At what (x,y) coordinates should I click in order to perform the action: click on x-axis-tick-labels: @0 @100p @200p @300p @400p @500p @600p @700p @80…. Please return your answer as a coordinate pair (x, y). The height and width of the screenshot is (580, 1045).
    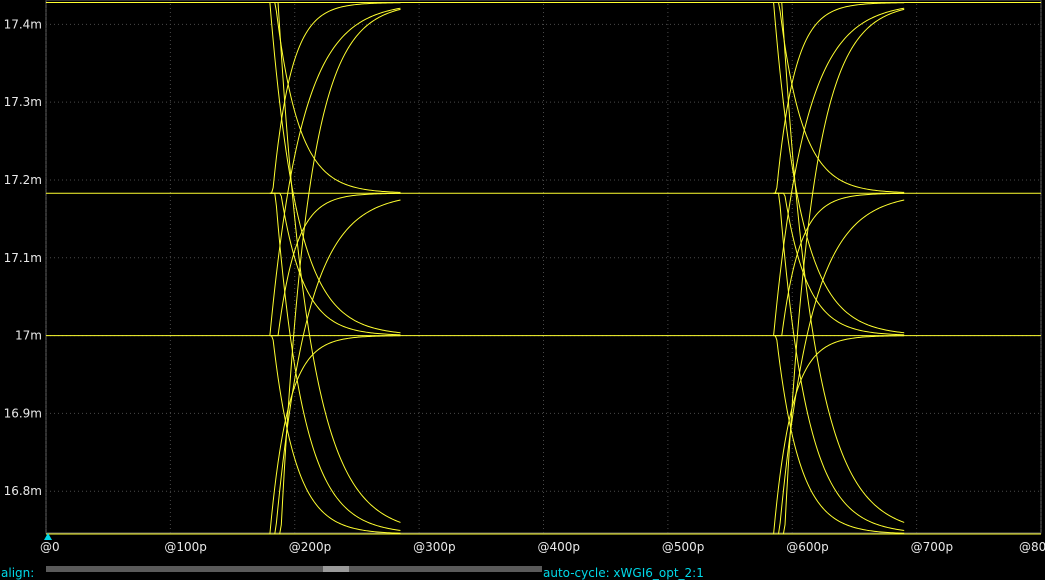
    Looking at the image, I should click on (542, 547).